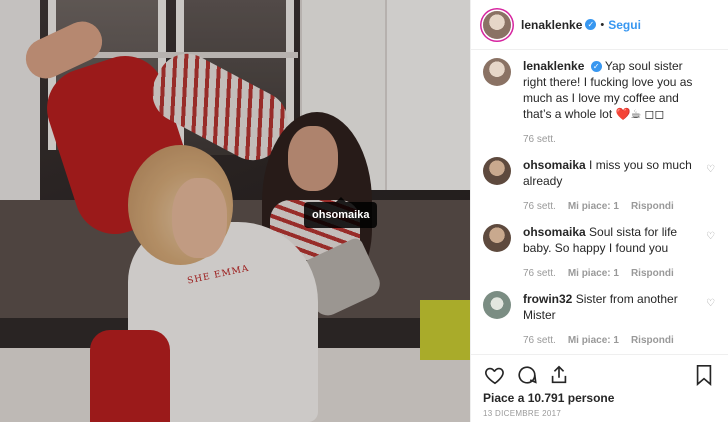 Image resolution: width=728 pixels, height=422 pixels. I want to click on share-icon, so click(559, 375).